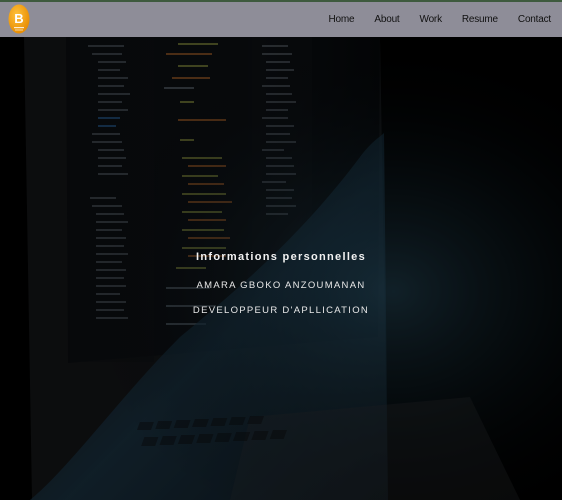  Describe the element at coordinates (281, 285) in the screenshot. I see `person-name: AMARA GBOKO ANZOUMANAN` at that location.